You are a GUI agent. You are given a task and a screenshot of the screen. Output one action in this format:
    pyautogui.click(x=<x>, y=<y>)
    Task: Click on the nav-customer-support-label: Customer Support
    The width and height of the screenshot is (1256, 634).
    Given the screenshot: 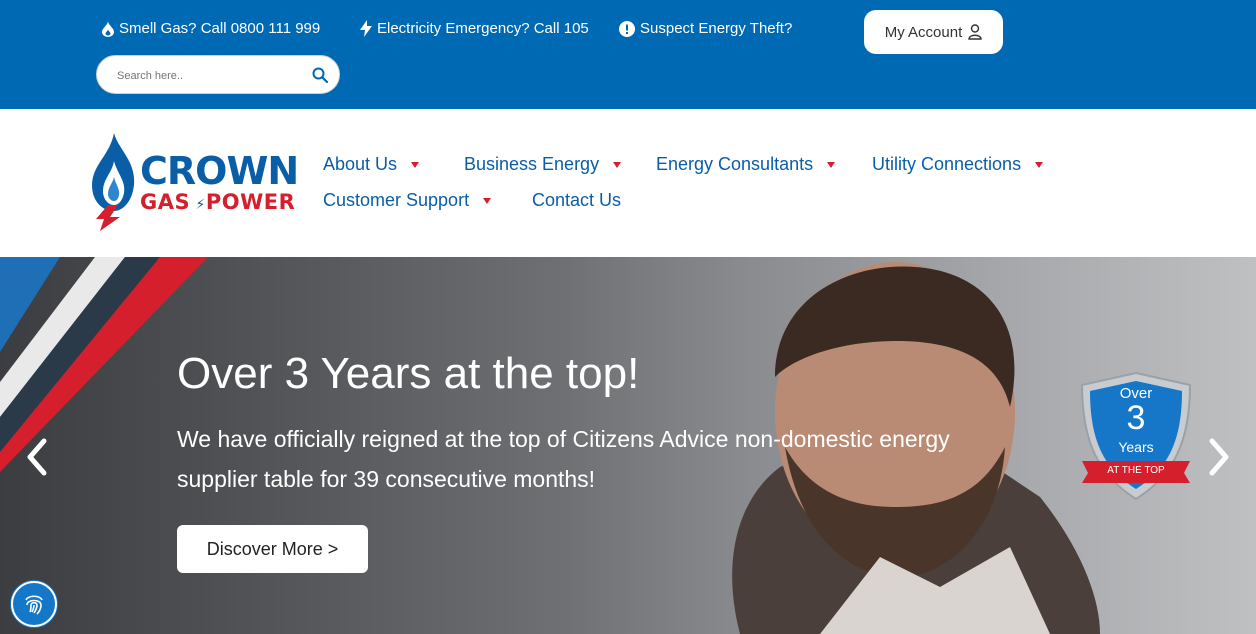 What is the action you would take?
    pyautogui.click(x=396, y=200)
    